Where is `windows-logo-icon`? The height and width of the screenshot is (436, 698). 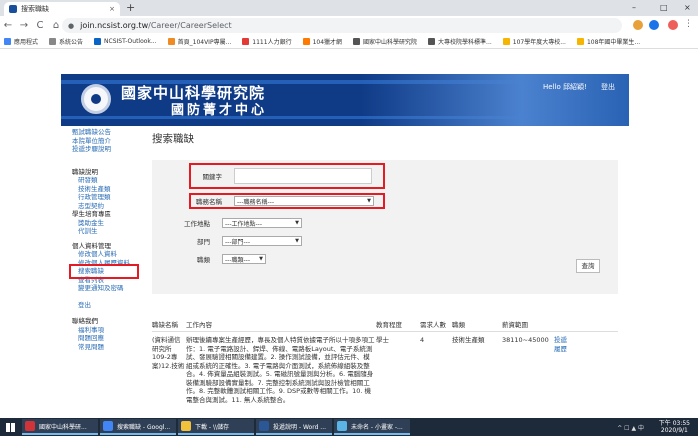
windows-logo-icon is located at coordinates (10, 427).